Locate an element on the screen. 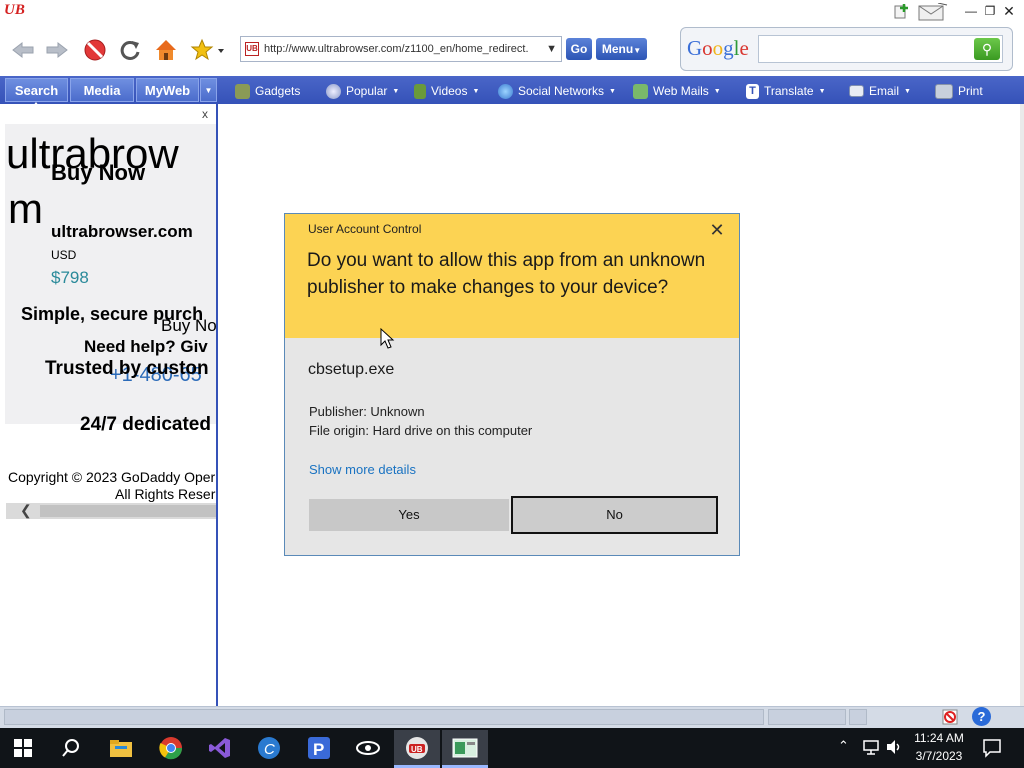 This screenshot has width=1024, height=768. domain-name: ultrabrowser.com is located at coordinates (122, 231).